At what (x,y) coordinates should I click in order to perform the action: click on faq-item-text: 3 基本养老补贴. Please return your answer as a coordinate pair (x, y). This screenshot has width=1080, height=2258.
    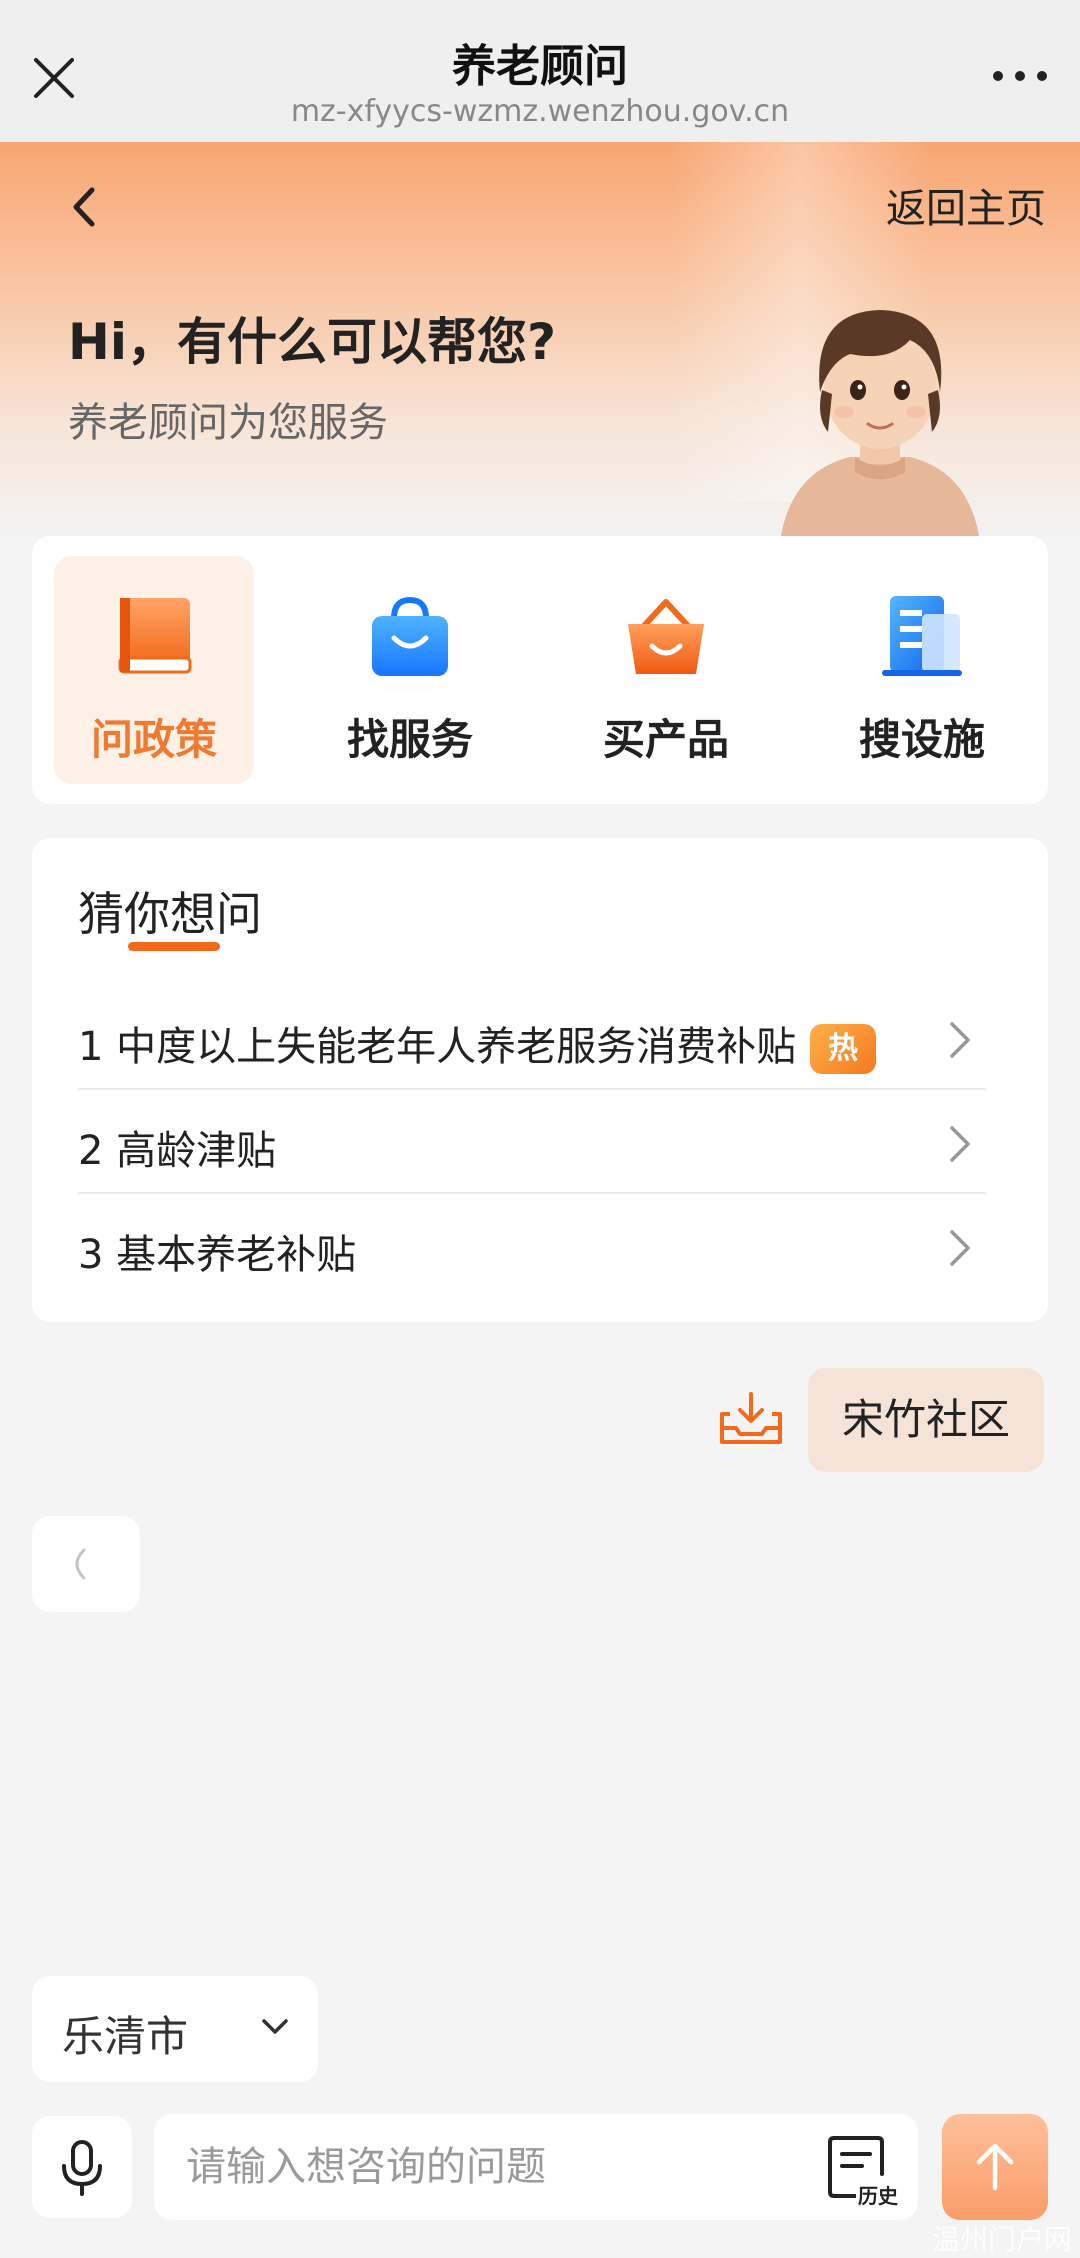
    Looking at the image, I should click on (217, 1255).